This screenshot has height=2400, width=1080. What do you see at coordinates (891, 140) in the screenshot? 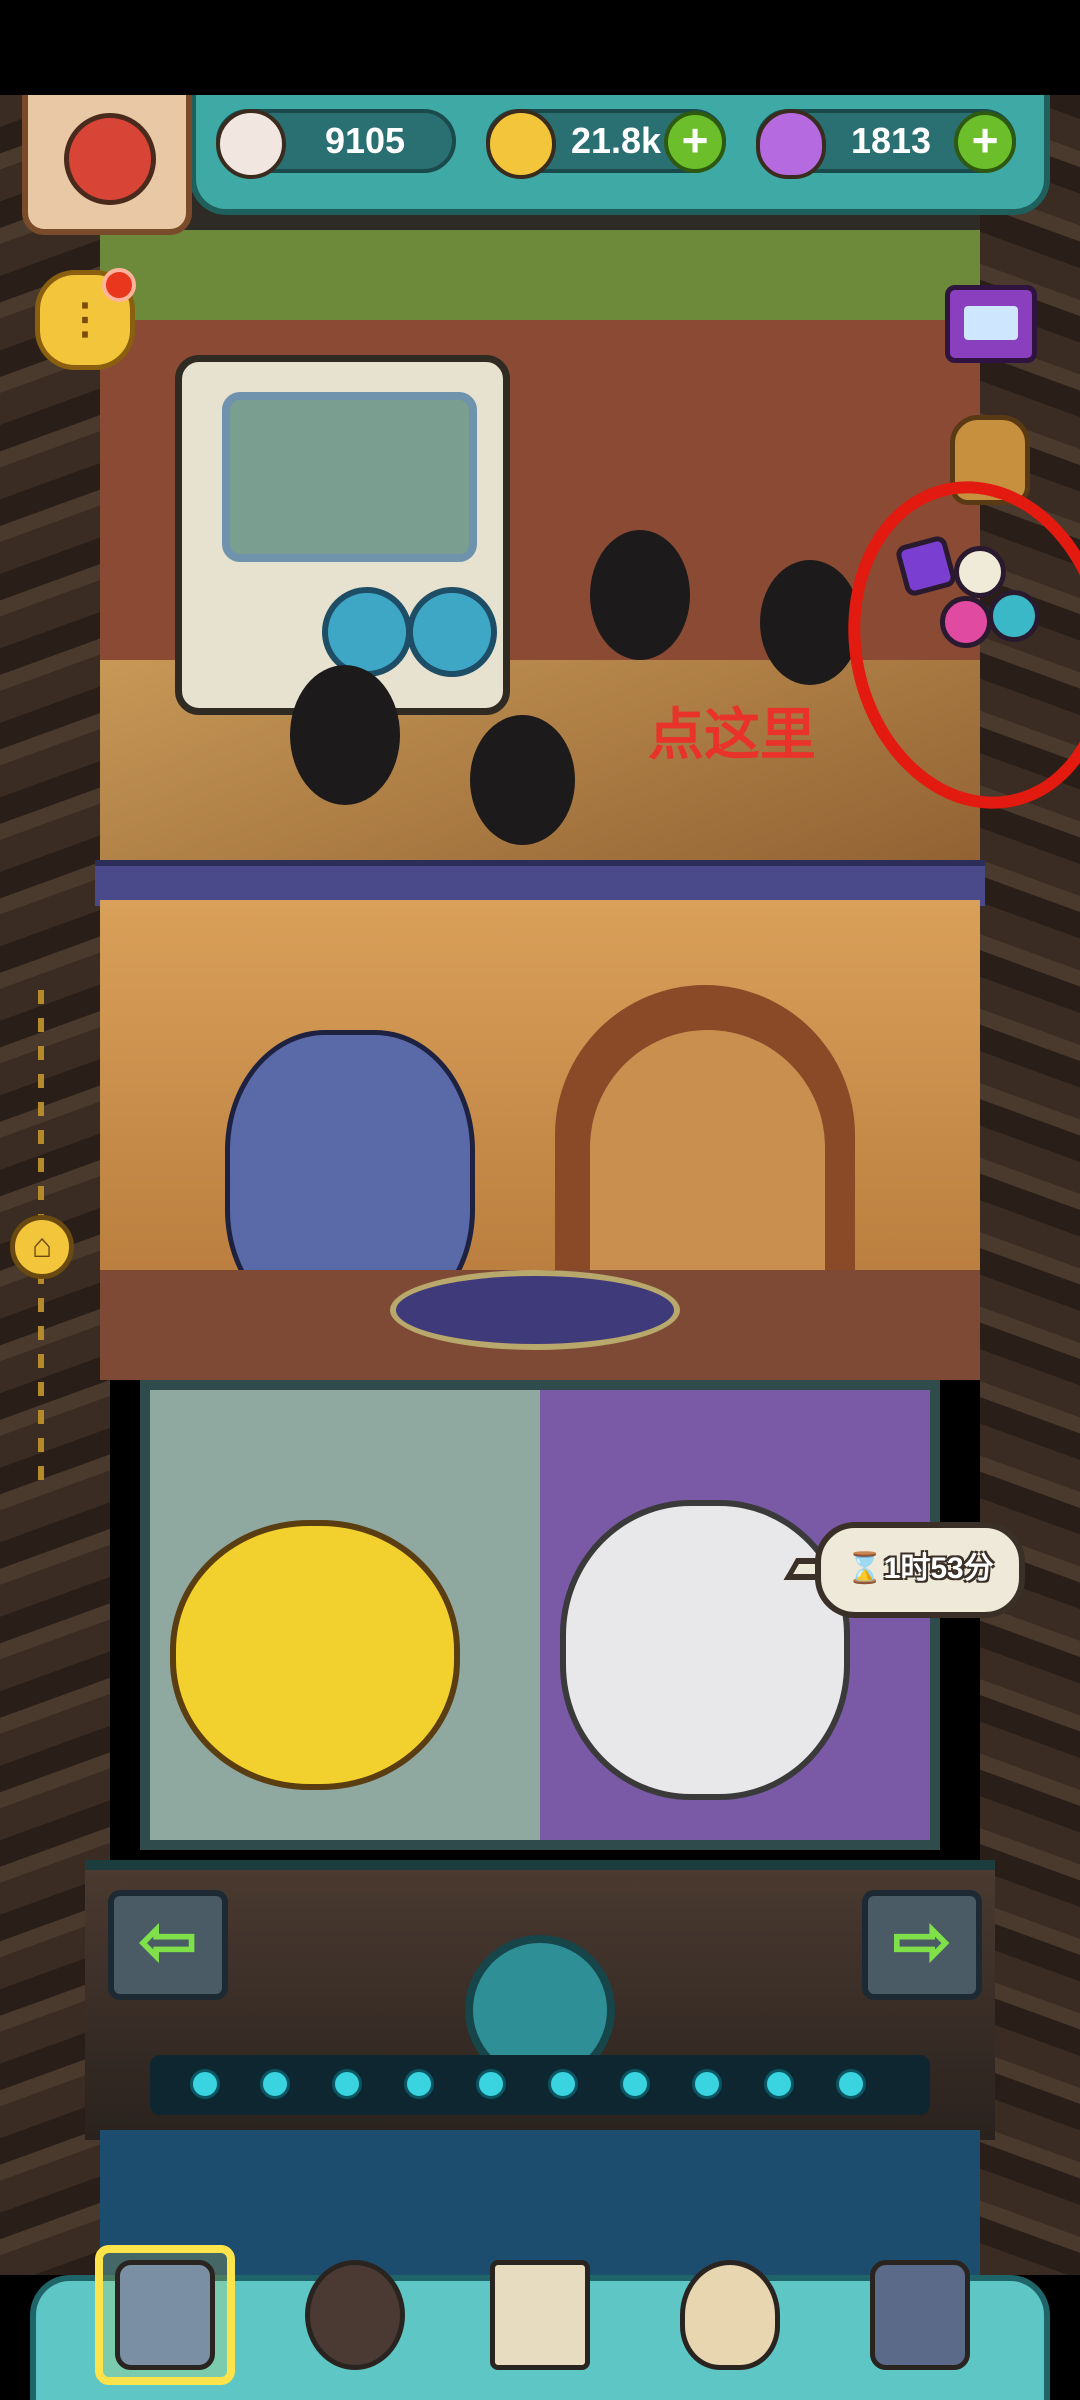
I see `potions-value: 1813` at bounding box center [891, 140].